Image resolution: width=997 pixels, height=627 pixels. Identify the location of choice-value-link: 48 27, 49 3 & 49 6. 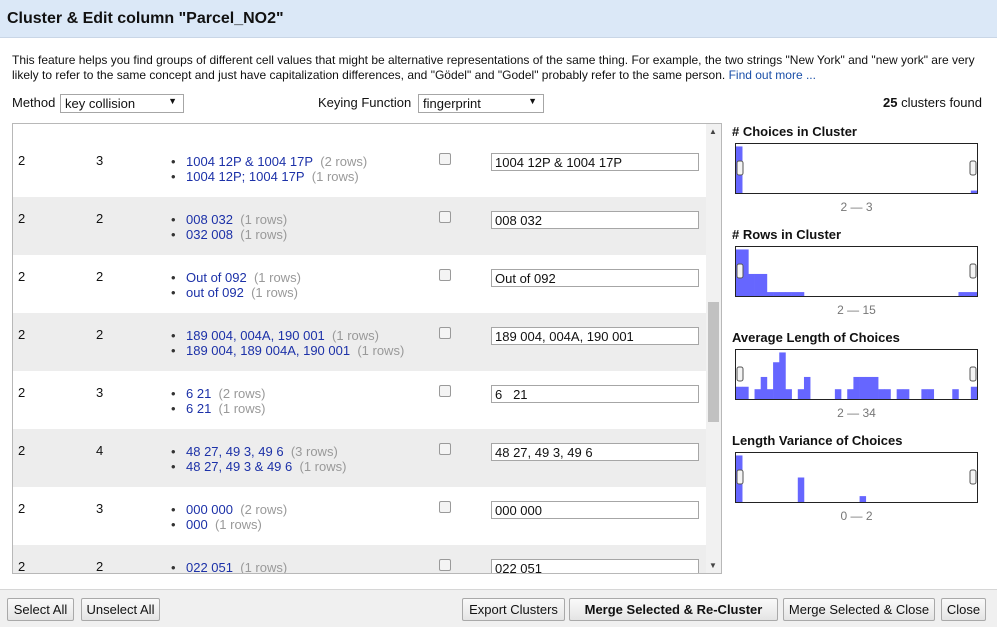
(239, 466).